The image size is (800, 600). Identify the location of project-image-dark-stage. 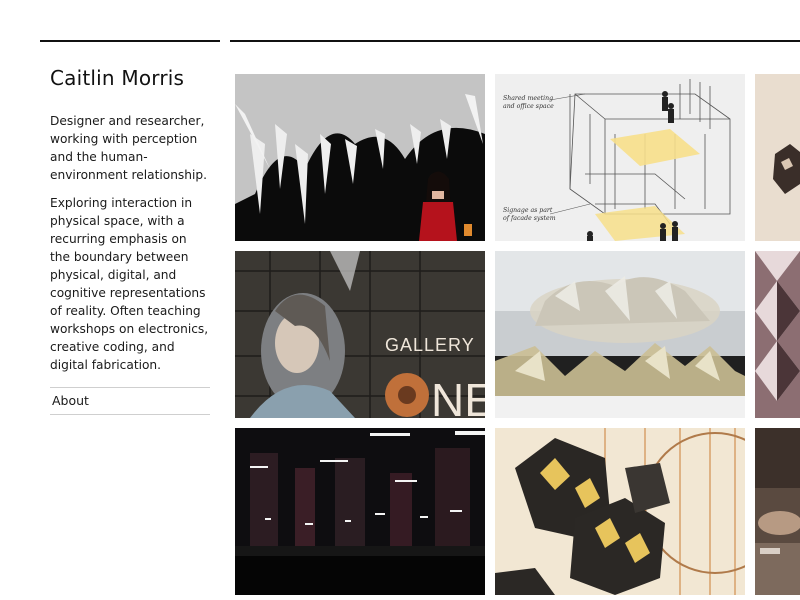
(360, 511).